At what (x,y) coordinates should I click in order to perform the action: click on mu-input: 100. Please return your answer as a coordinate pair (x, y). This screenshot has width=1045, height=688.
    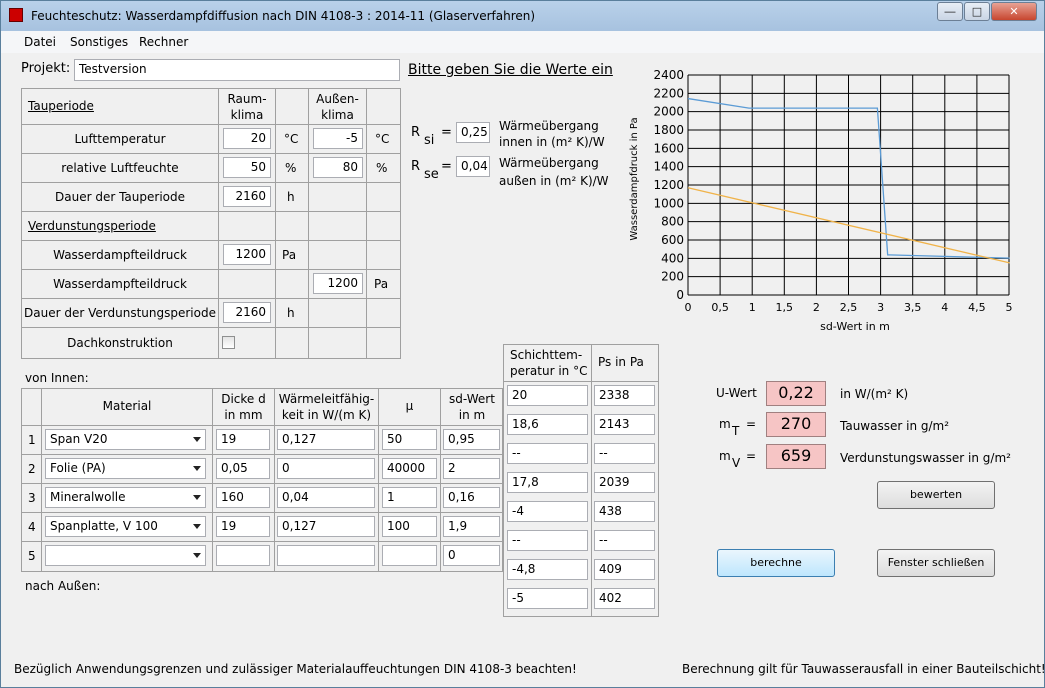
    Looking at the image, I should click on (409, 526).